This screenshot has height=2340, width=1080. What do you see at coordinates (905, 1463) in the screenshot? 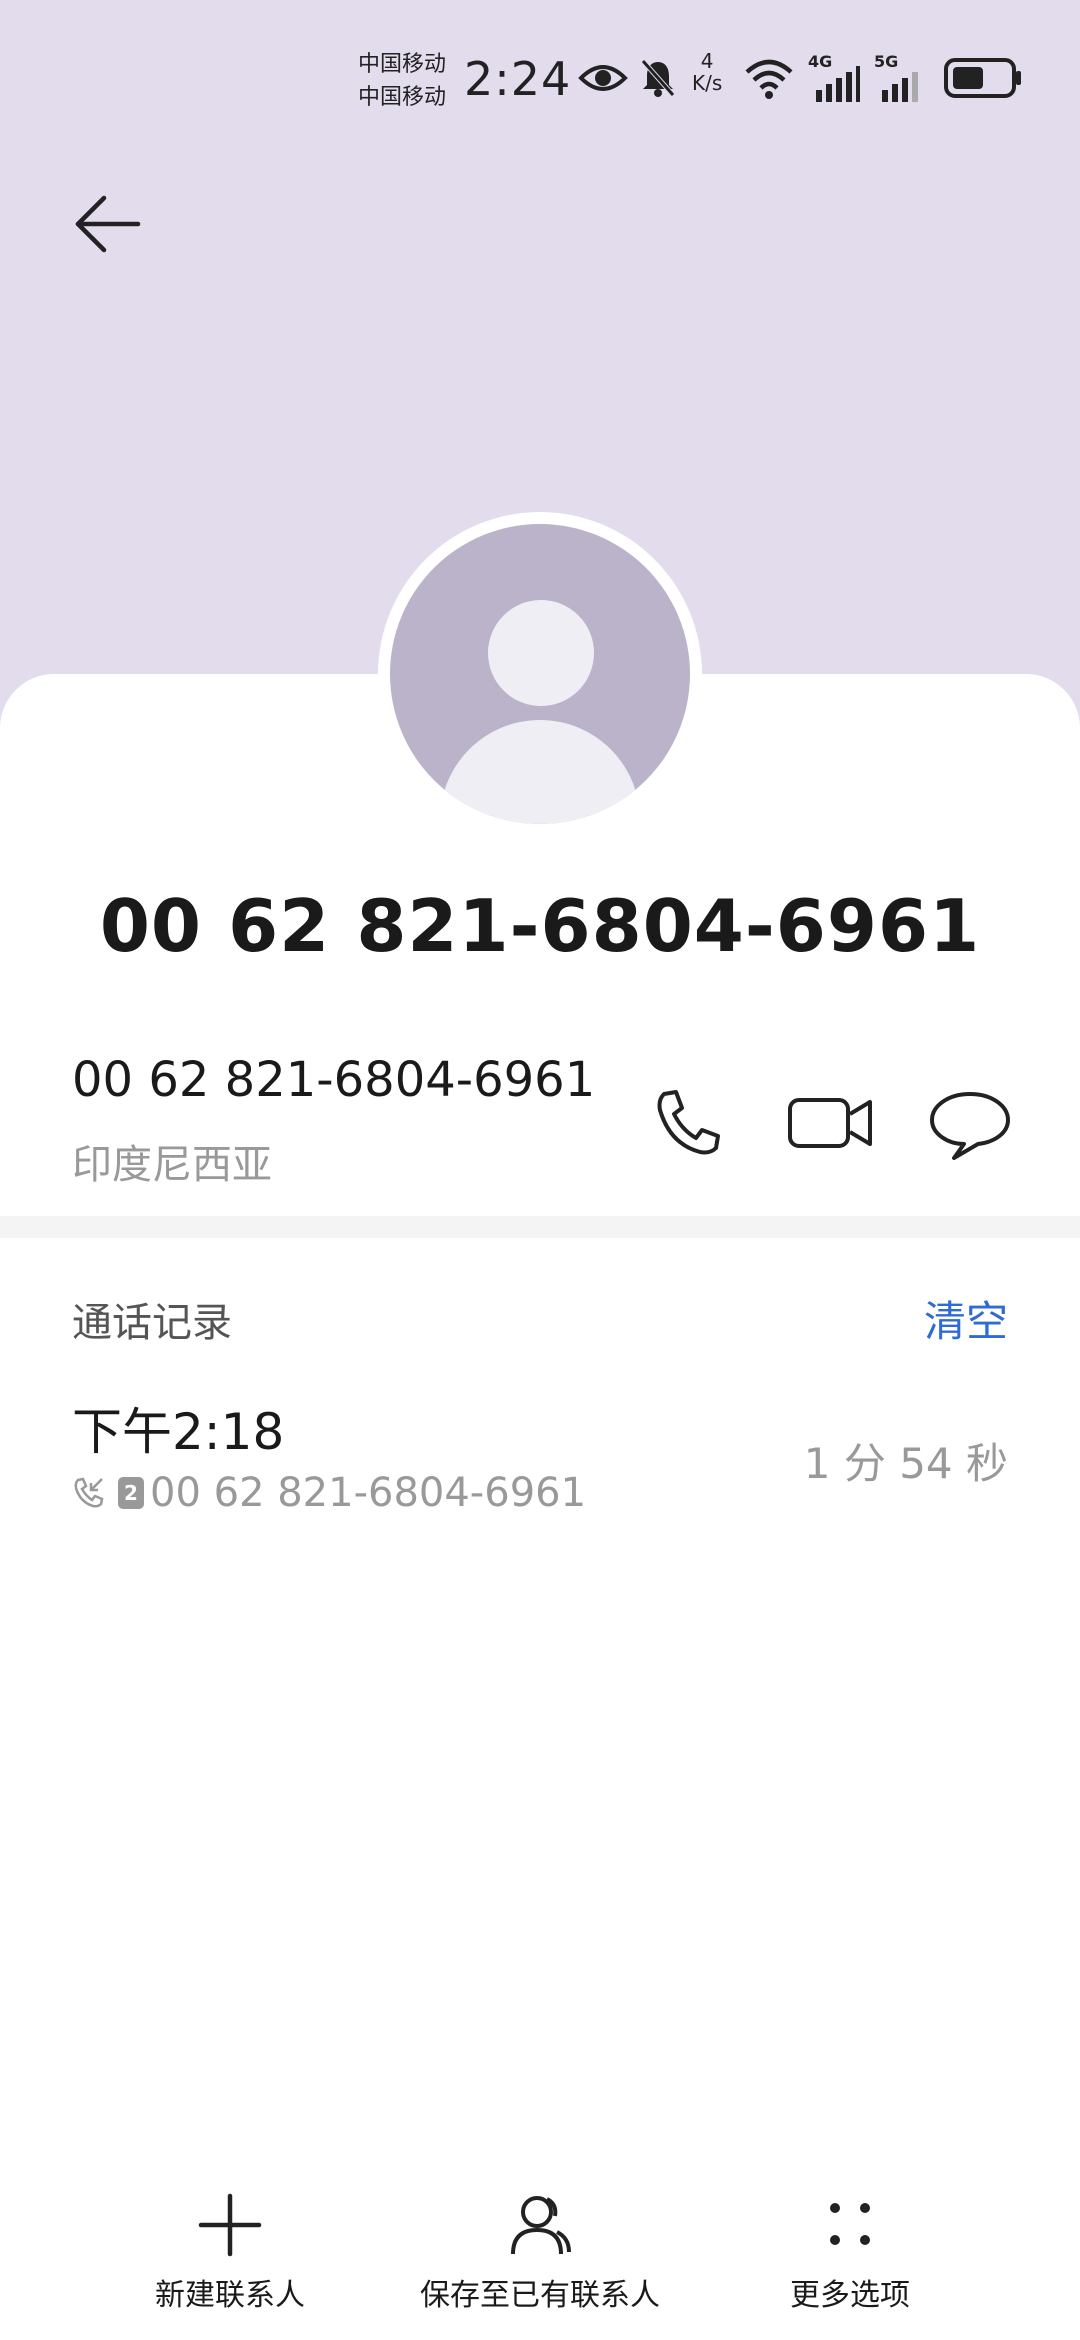
I see `call-duration: 1 分 54 秒` at bounding box center [905, 1463].